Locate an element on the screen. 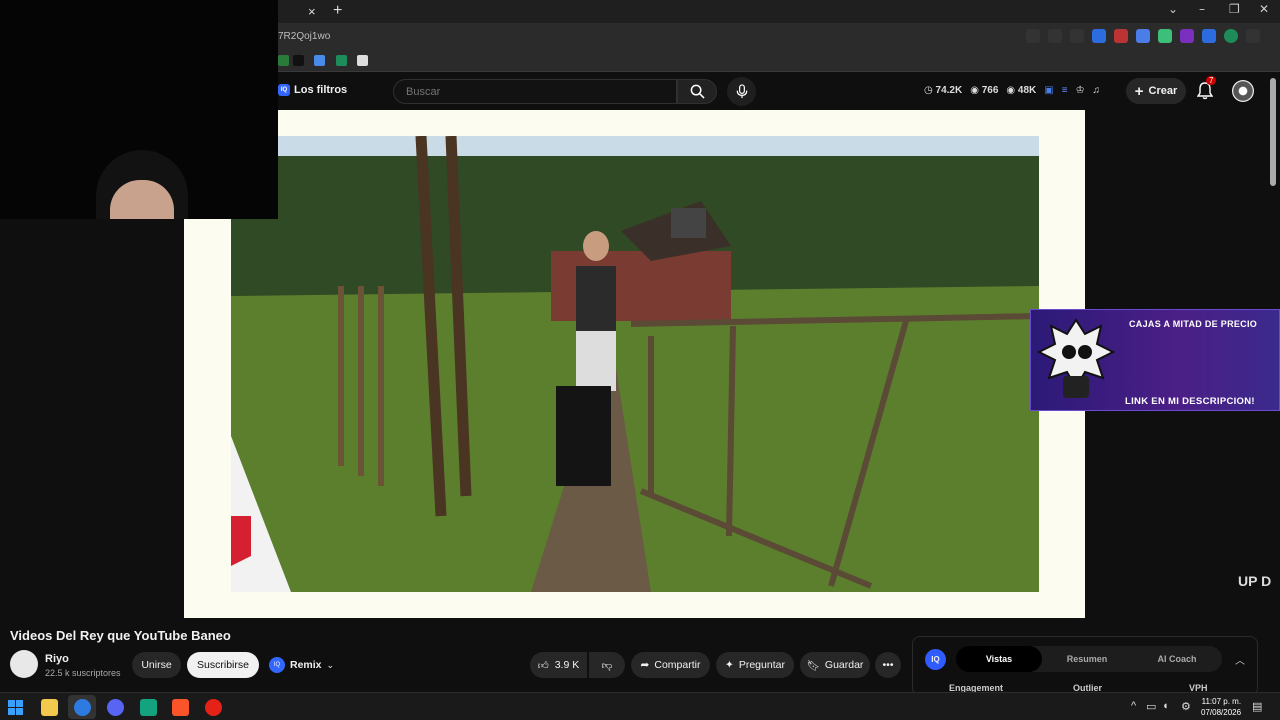 The width and height of the screenshot is (1280, 720). taskbar-clock: 11:07 p. m. 07/08/2026 is located at coordinates (1221, 707).